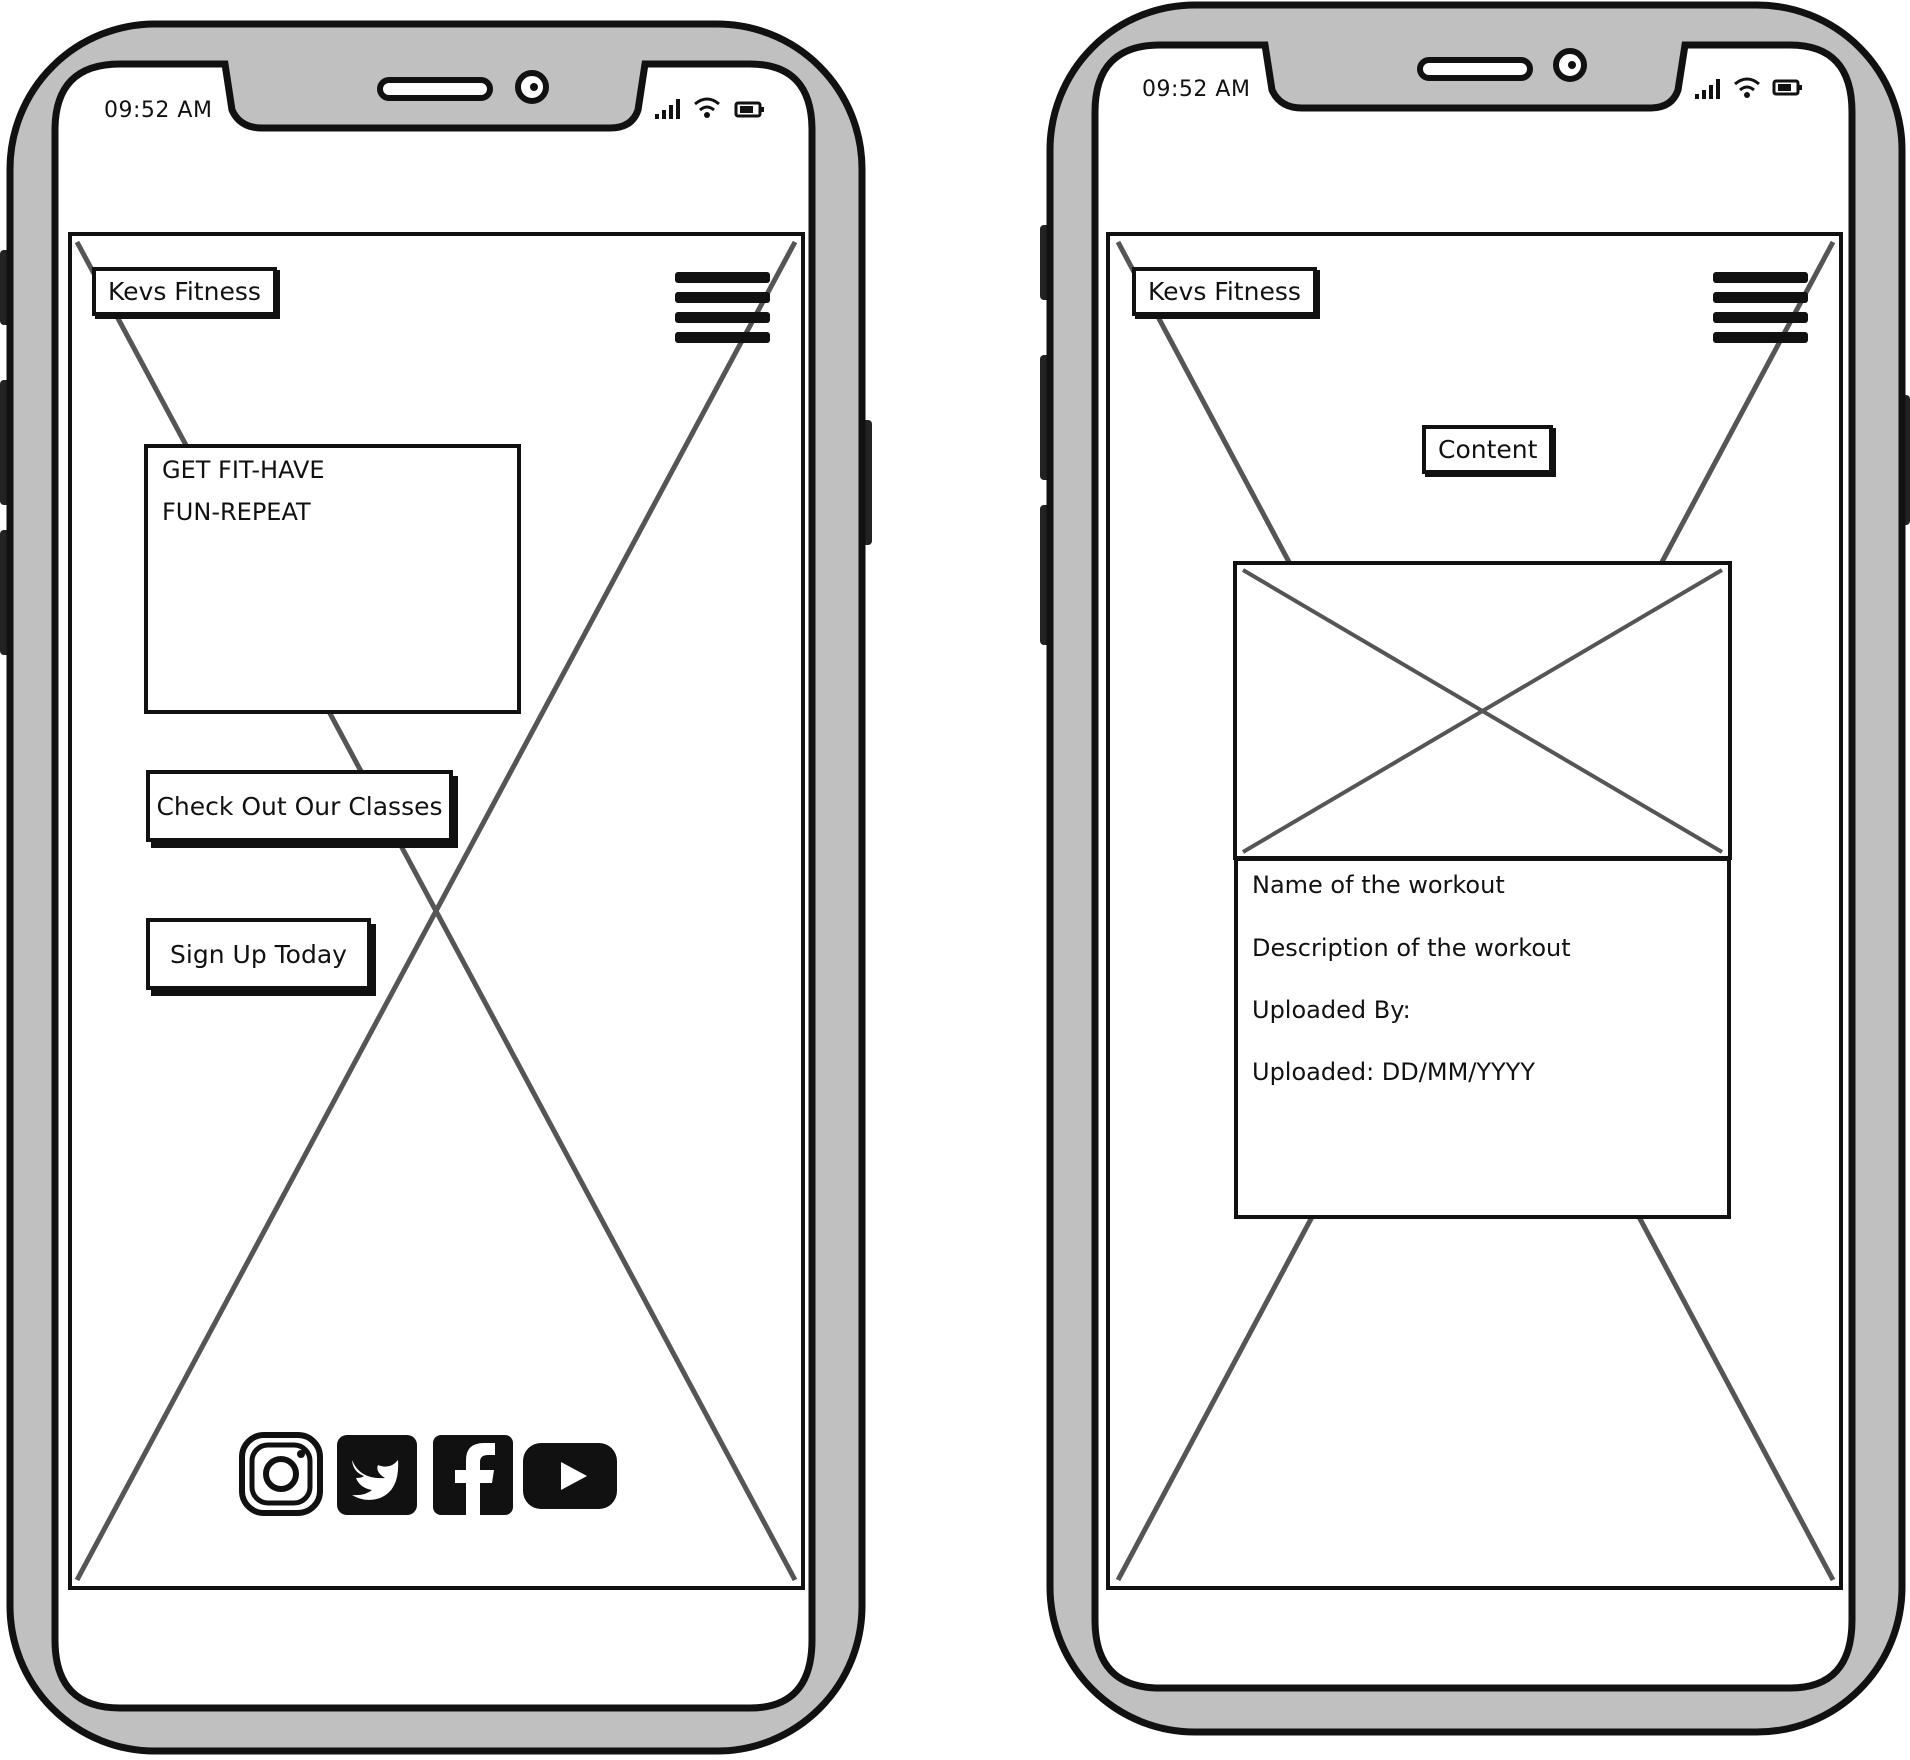 The width and height of the screenshot is (1910, 1760). What do you see at coordinates (473, 1475) in the screenshot?
I see `facebook-icon` at bounding box center [473, 1475].